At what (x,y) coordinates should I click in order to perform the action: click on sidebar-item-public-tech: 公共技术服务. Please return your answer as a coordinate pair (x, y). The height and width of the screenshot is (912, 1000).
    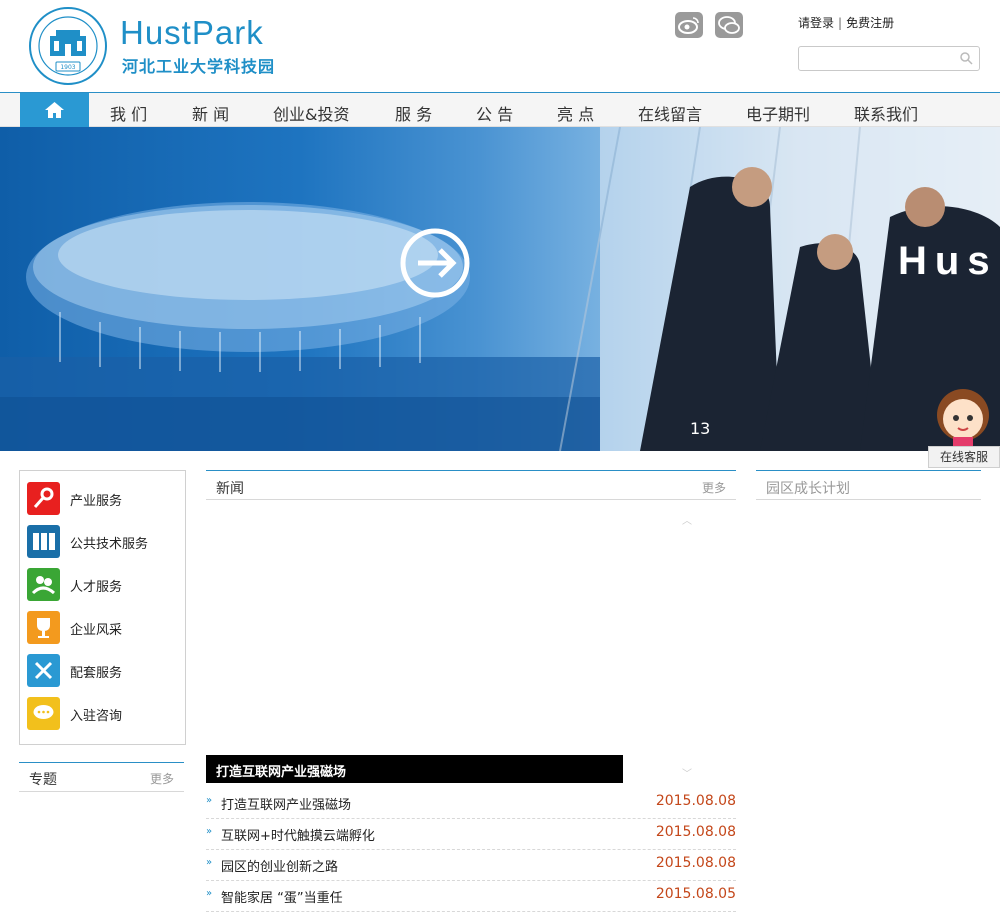
    Looking at the image, I should click on (102, 541).